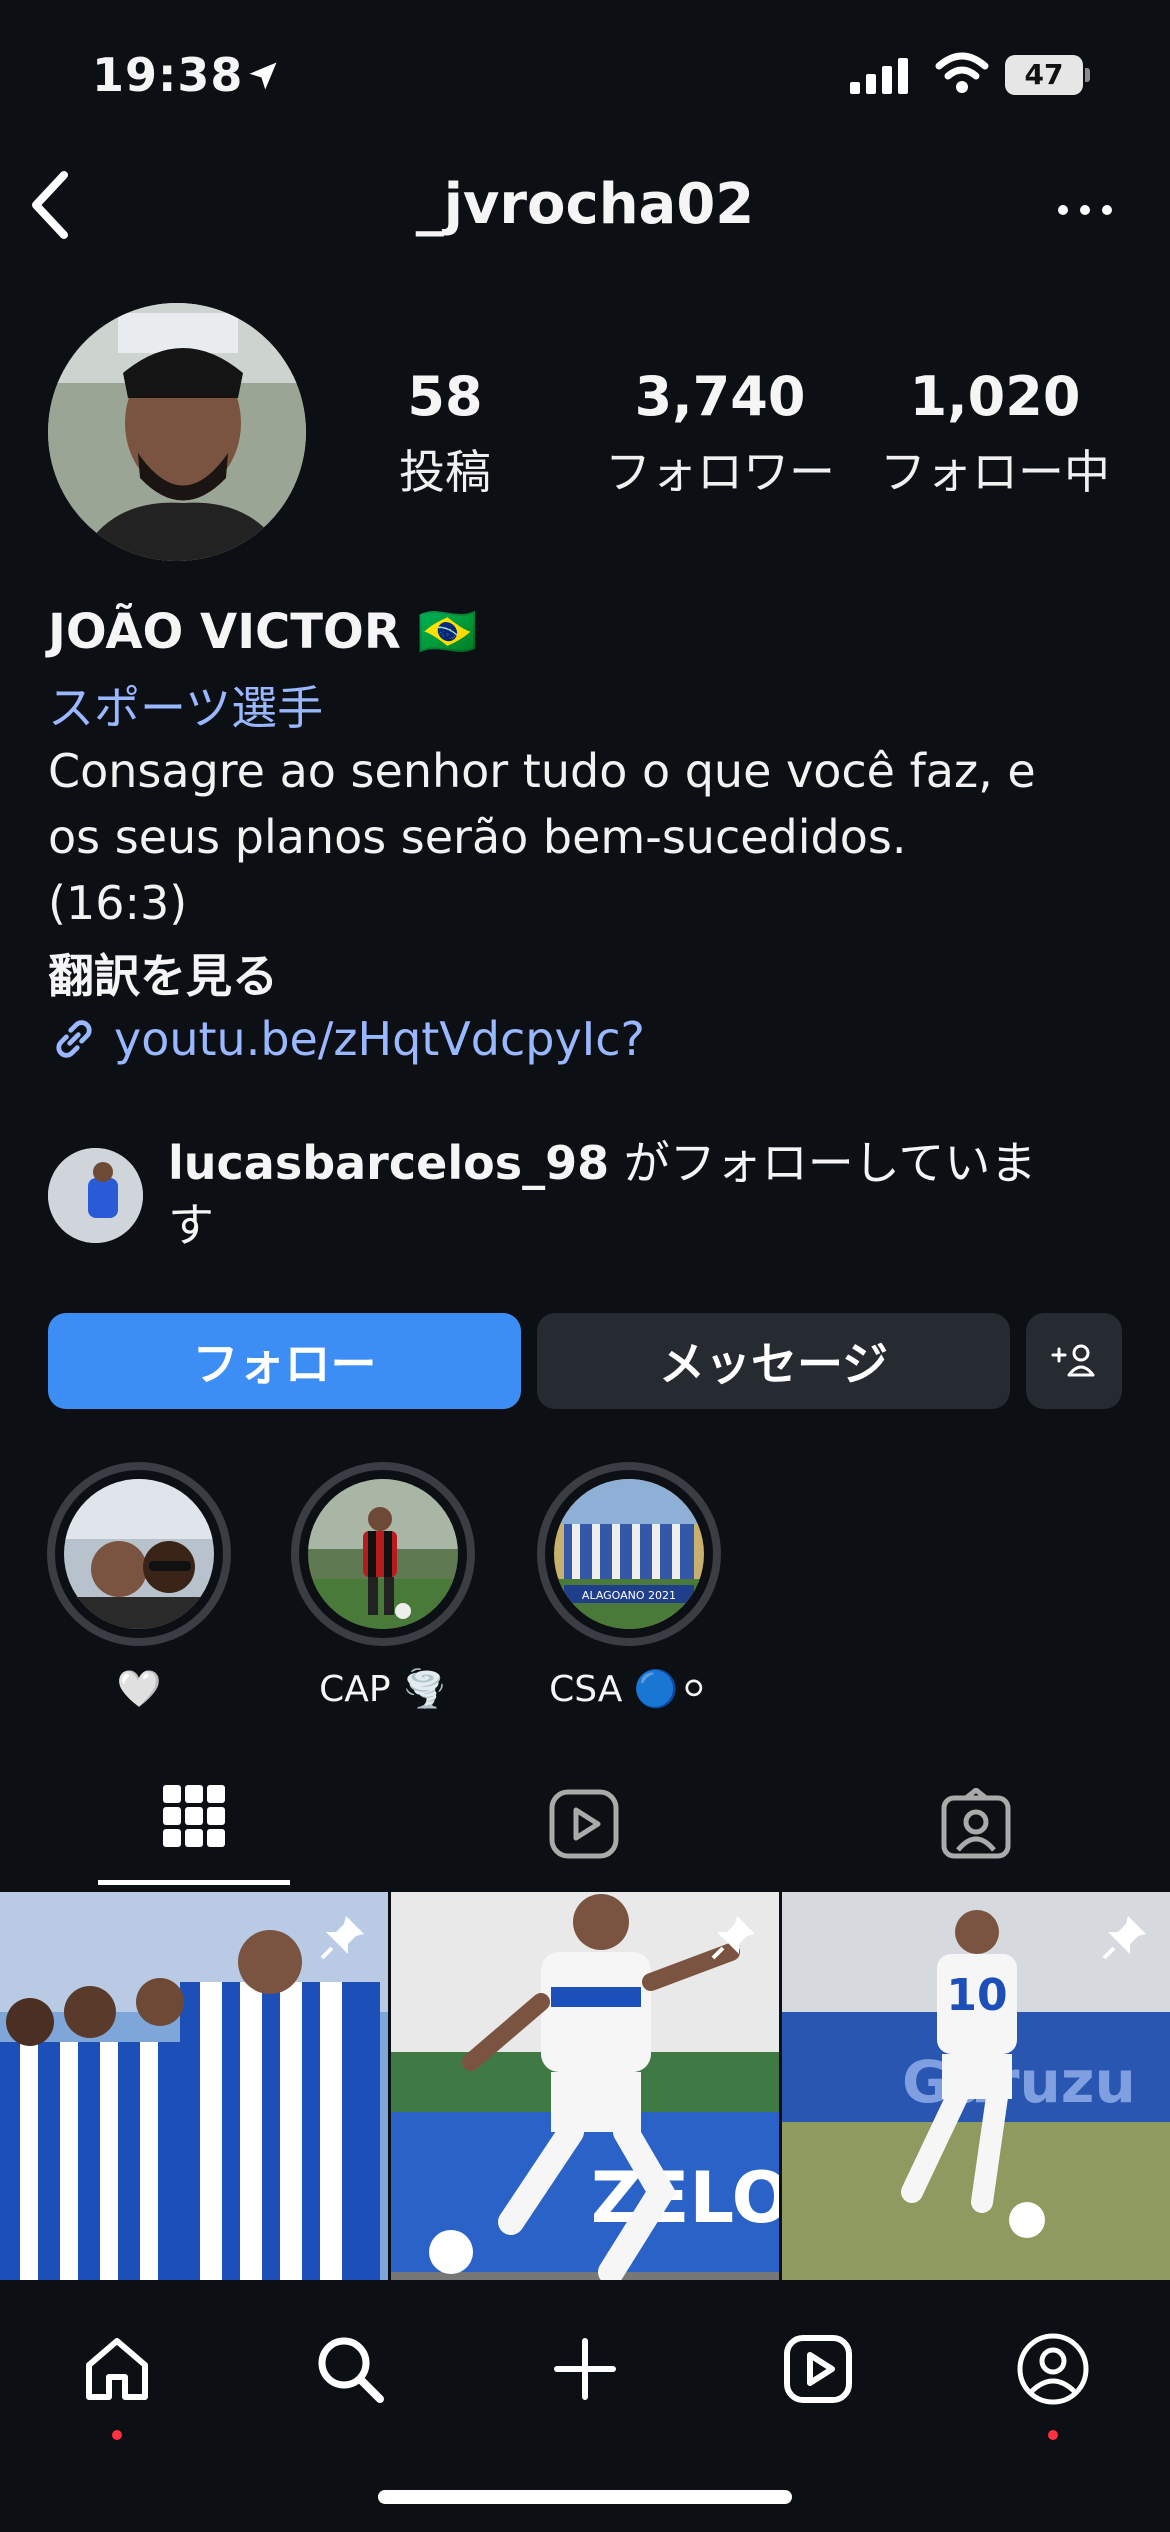 Image resolution: width=1170 pixels, height=2532 pixels. I want to click on follow-button: フォロー, so click(284, 1361).